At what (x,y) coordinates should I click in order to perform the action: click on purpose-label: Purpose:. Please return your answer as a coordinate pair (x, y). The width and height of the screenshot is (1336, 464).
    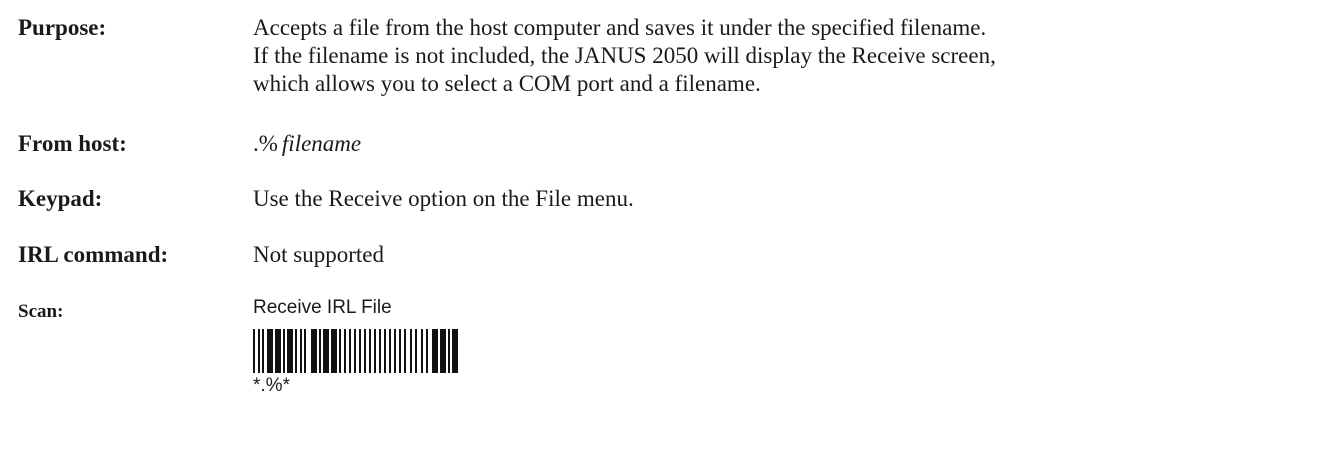
    Looking at the image, I should click on (62, 27).